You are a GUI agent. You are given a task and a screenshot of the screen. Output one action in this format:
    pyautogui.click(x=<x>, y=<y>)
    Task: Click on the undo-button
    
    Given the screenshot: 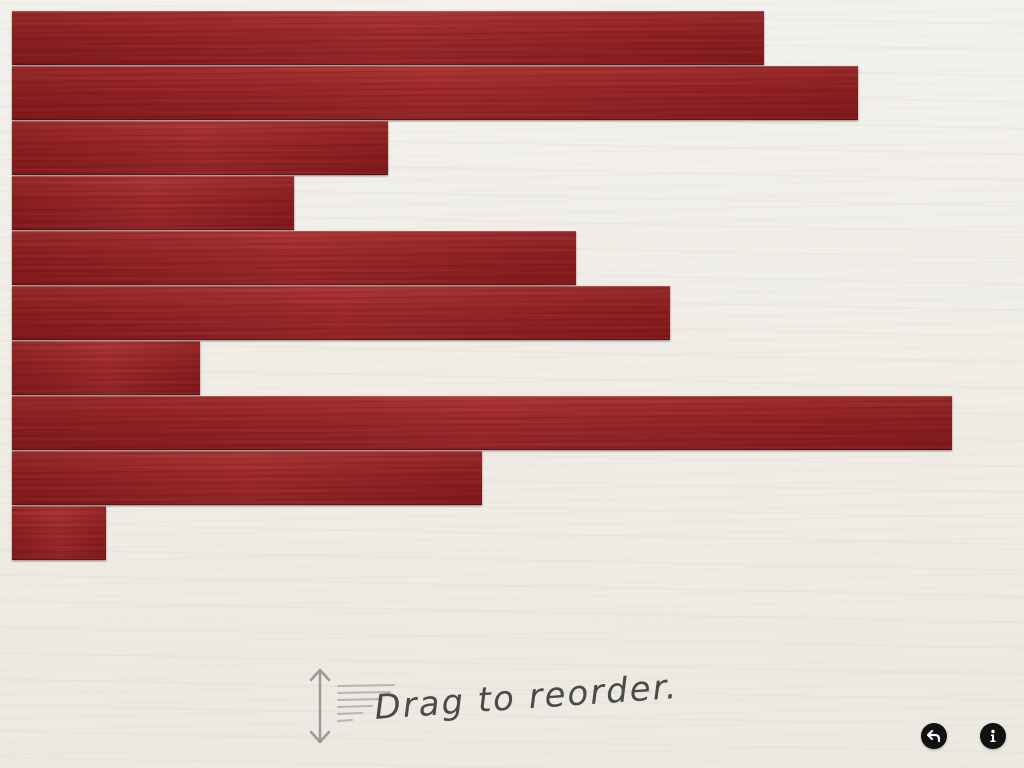 What is the action you would take?
    pyautogui.click(x=934, y=736)
    